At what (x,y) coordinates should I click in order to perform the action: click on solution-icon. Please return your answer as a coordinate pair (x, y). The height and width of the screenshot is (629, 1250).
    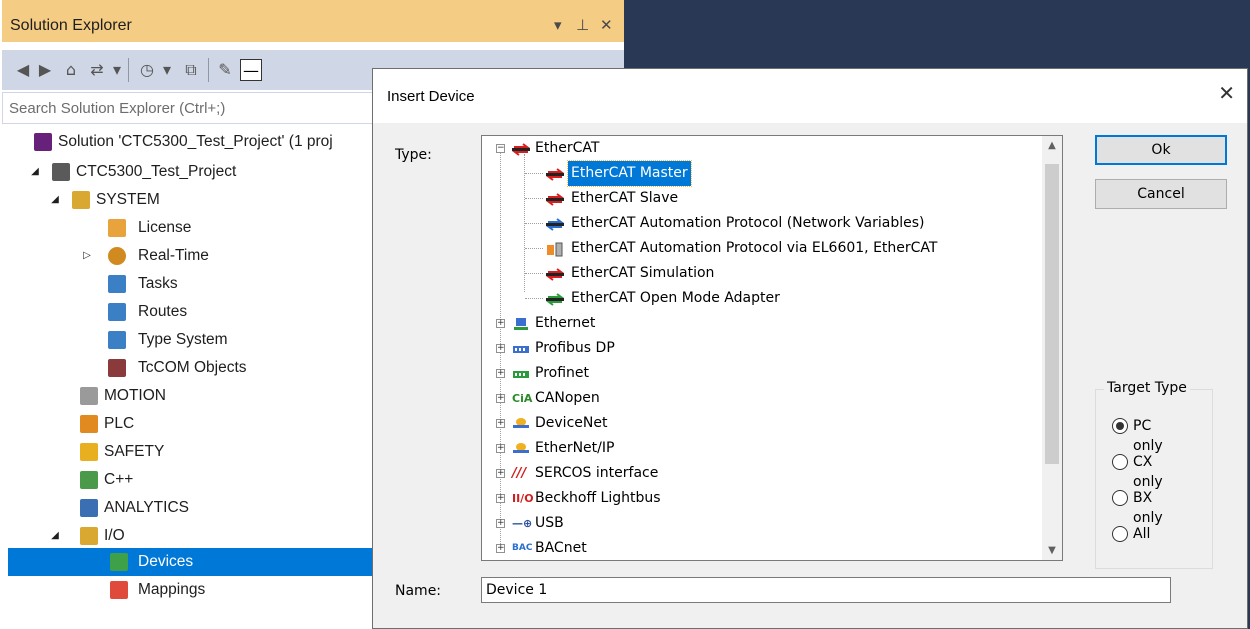
    Looking at the image, I should click on (43, 142).